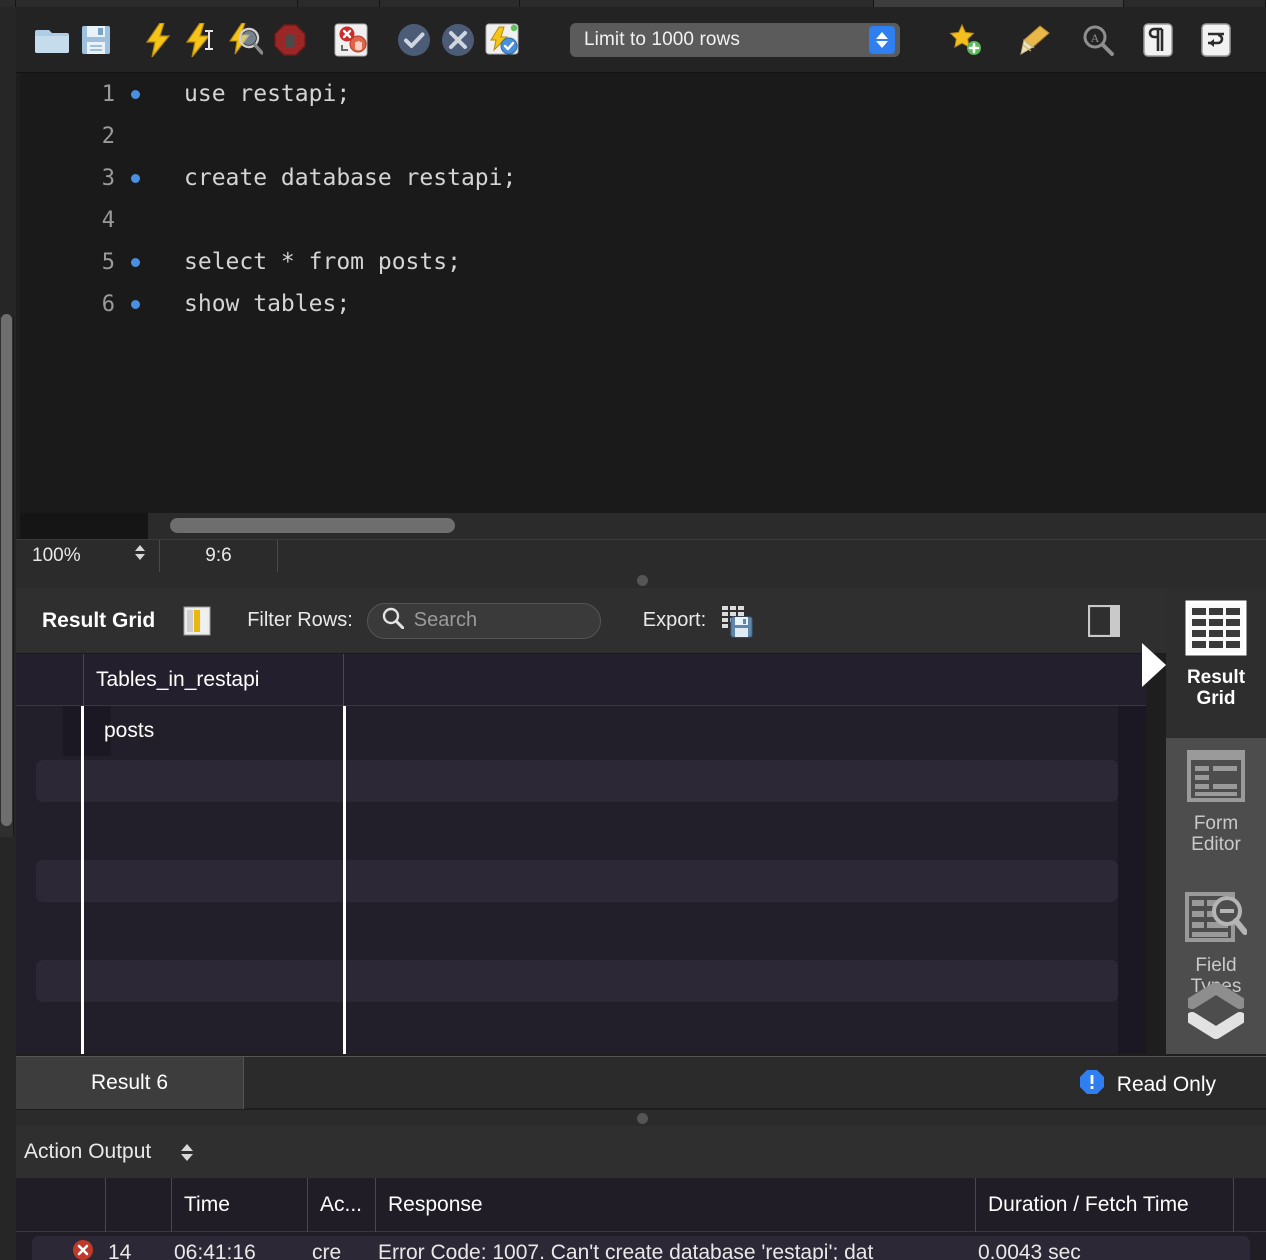 This screenshot has width=1266, height=1260. What do you see at coordinates (1154, 665) in the screenshot?
I see `active-view-pointer` at bounding box center [1154, 665].